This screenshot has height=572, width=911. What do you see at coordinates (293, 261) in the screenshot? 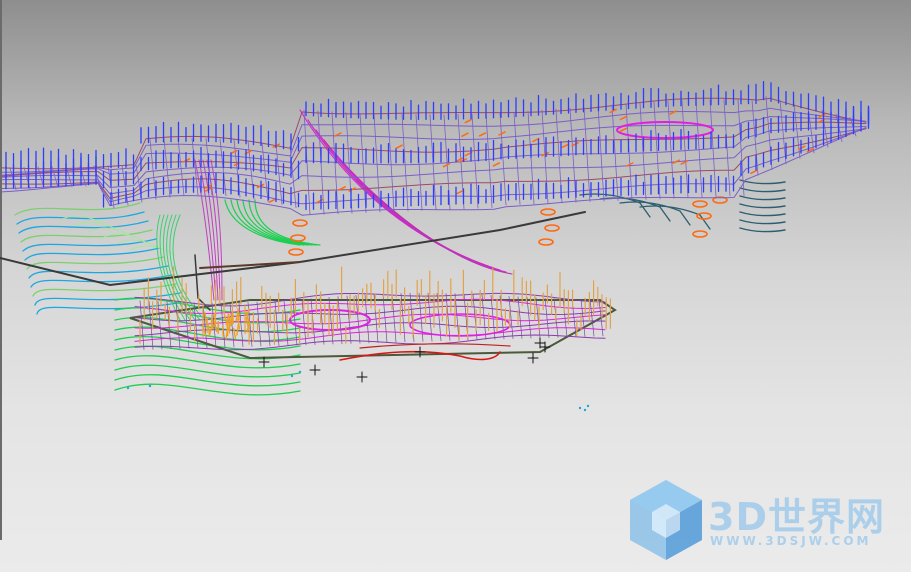
I see `dark-guide-lines` at bounding box center [293, 261].